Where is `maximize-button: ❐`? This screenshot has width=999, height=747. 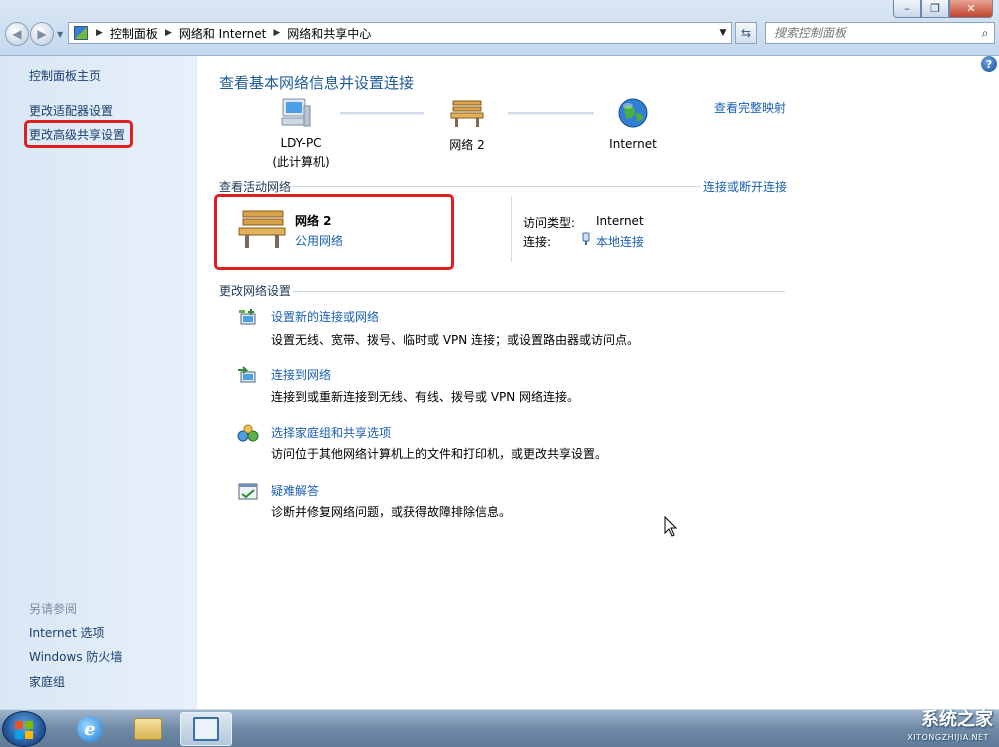
maximize-button: ❐ is located at coordinates (935, 9).